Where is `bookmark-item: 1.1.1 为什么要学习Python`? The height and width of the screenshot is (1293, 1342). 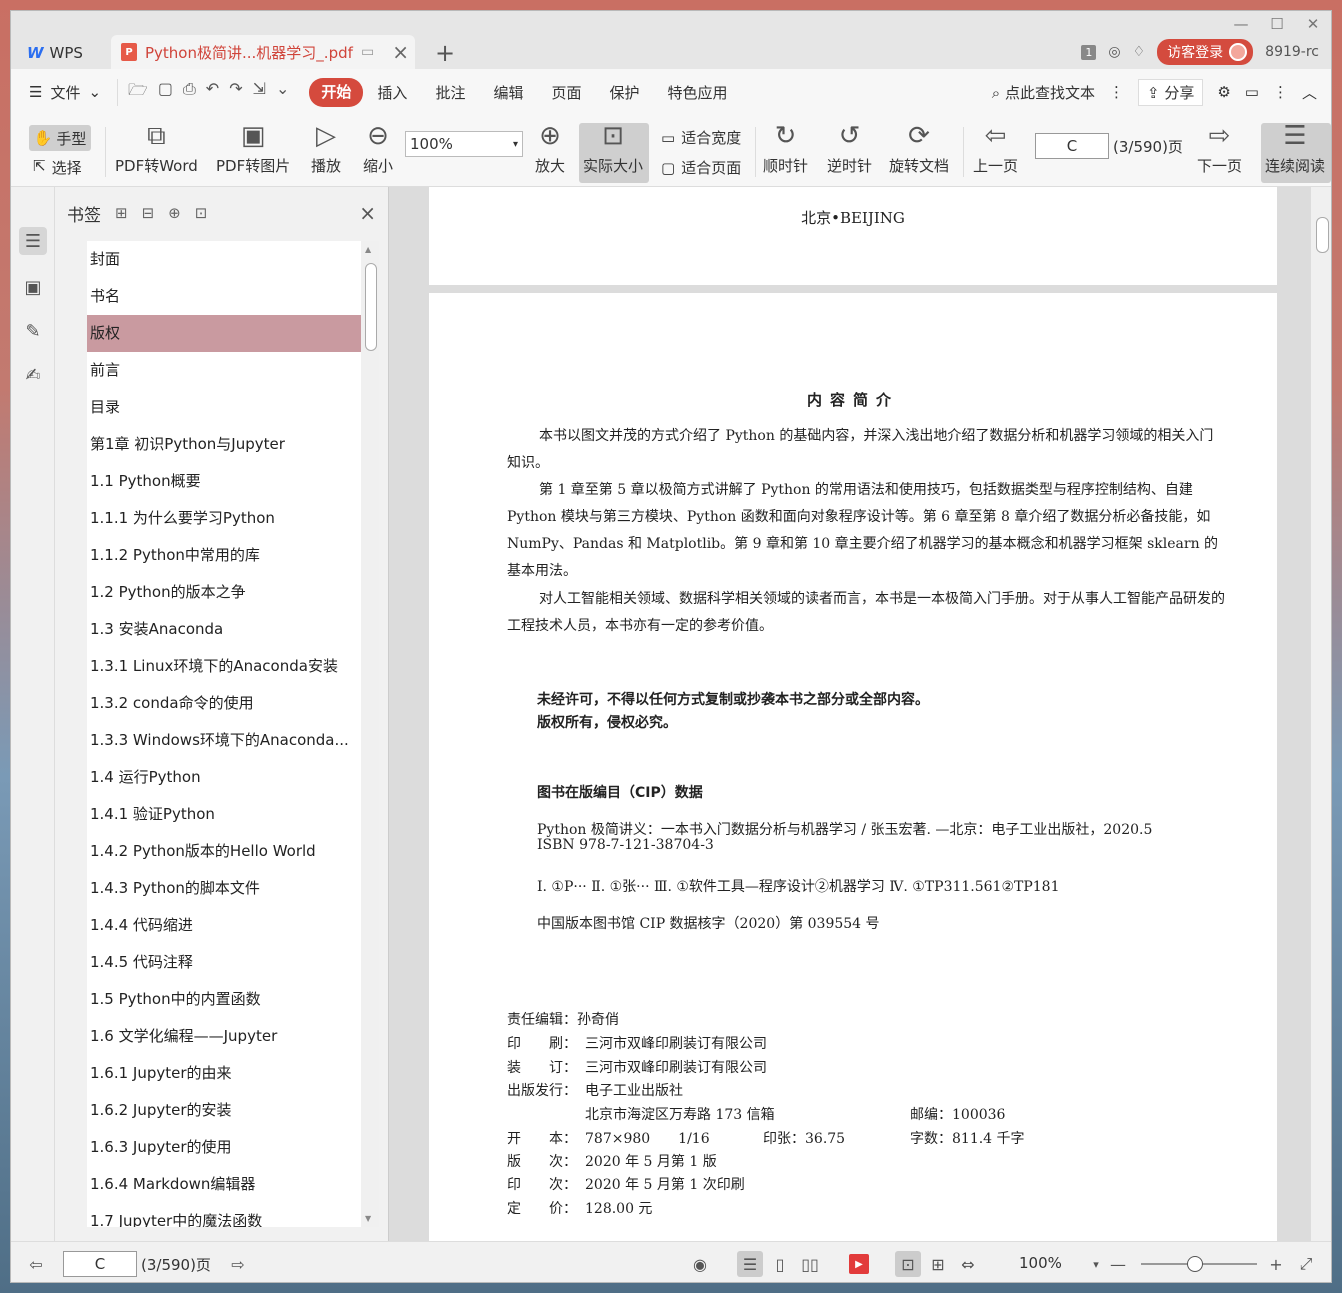
bookmark-item: 1.1.1 为什么要学习Python is located at coordinates (224, 518).